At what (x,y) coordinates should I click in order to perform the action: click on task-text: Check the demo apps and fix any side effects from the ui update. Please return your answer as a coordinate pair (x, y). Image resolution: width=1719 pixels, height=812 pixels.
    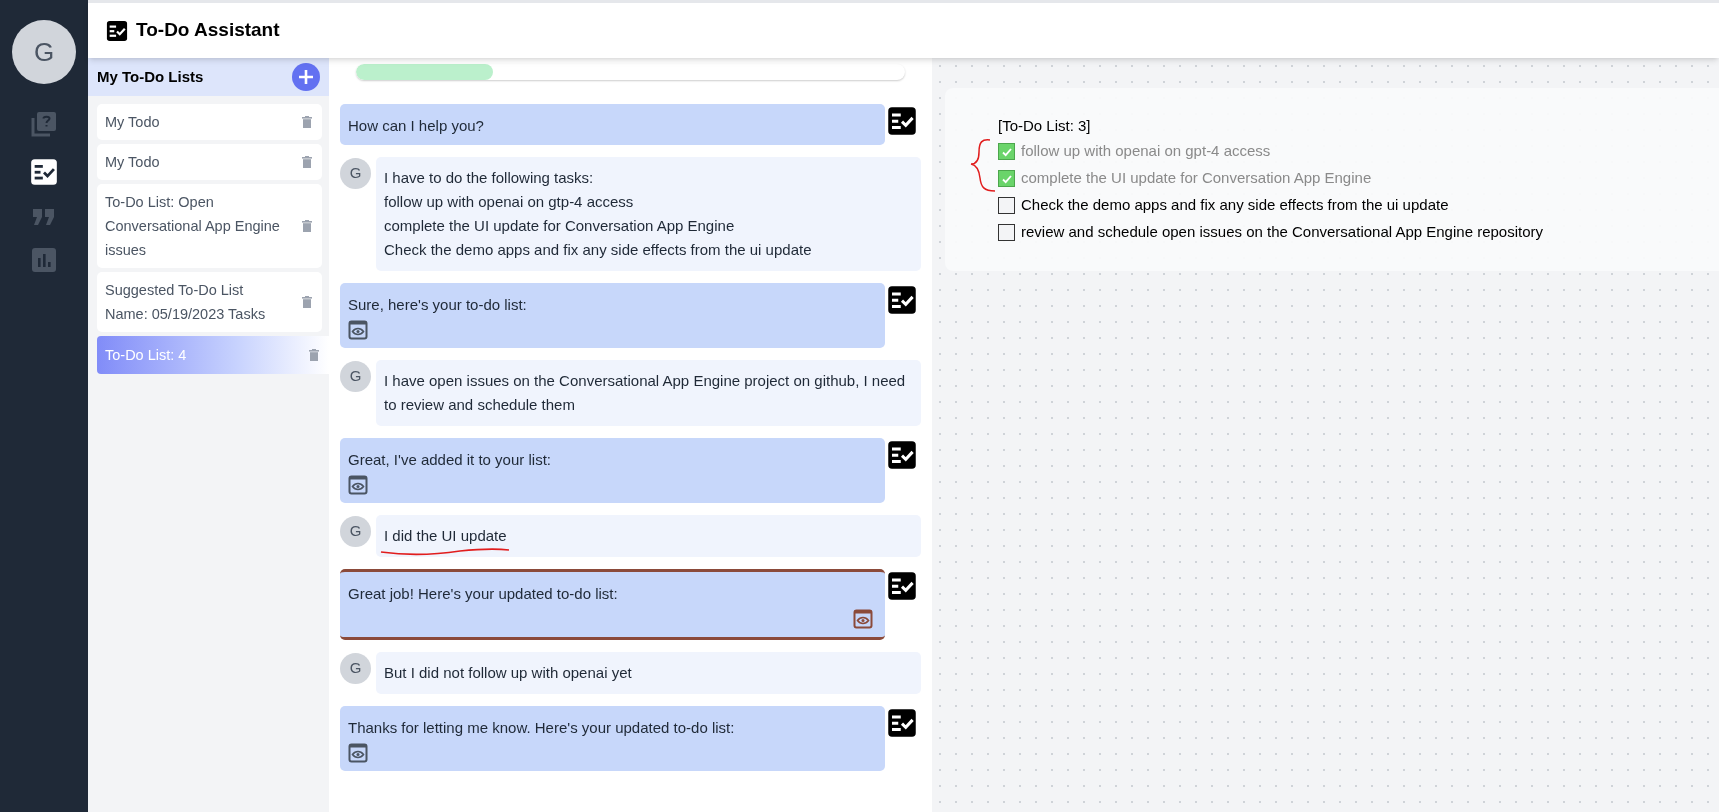
    Looking at the image, I should click on (1235, 205).